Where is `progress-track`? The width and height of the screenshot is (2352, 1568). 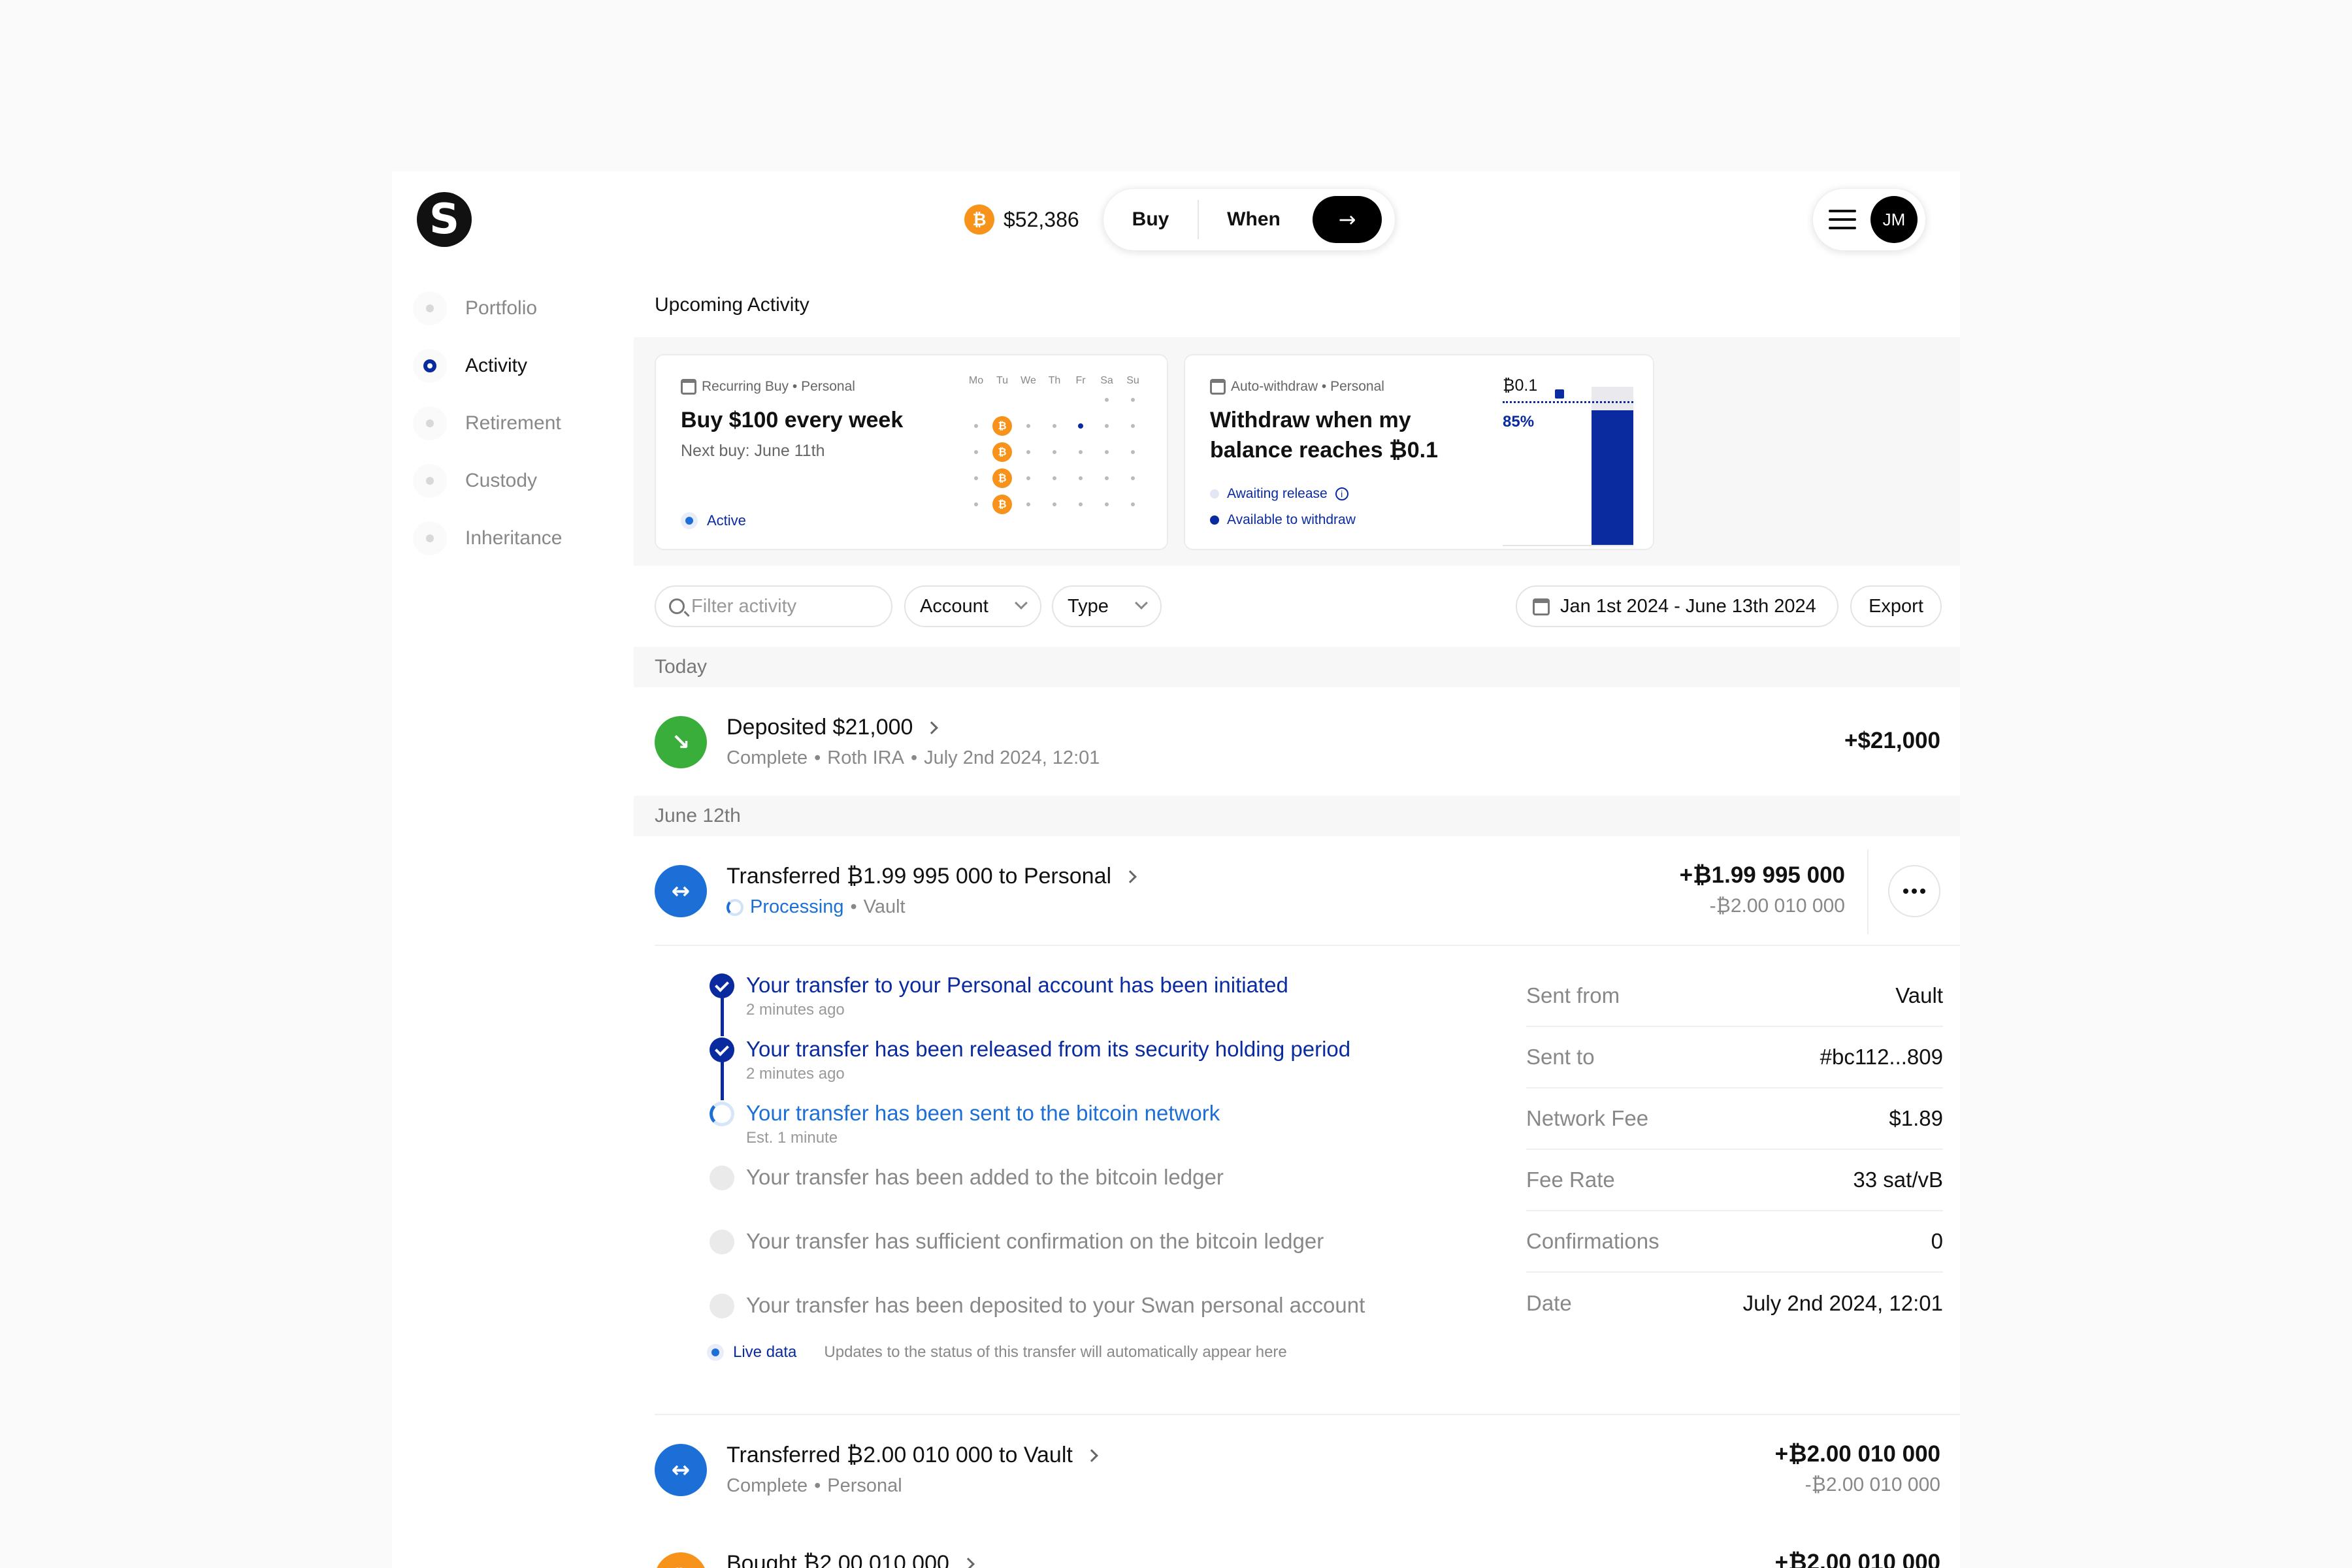 progress-track is located at coordinates (1612, 466).